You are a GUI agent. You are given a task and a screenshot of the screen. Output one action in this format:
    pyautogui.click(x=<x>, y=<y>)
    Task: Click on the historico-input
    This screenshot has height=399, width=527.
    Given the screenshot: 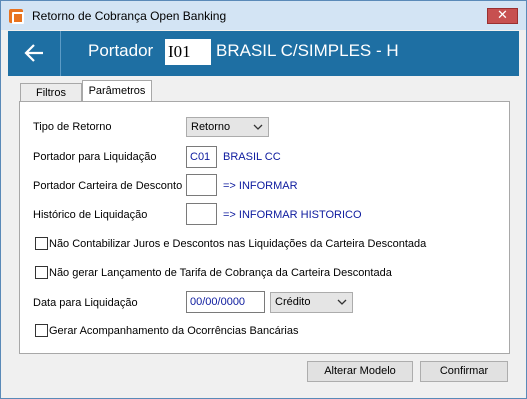 What is the action you would take?
    pyautogui.click(x=201, y=214)
    